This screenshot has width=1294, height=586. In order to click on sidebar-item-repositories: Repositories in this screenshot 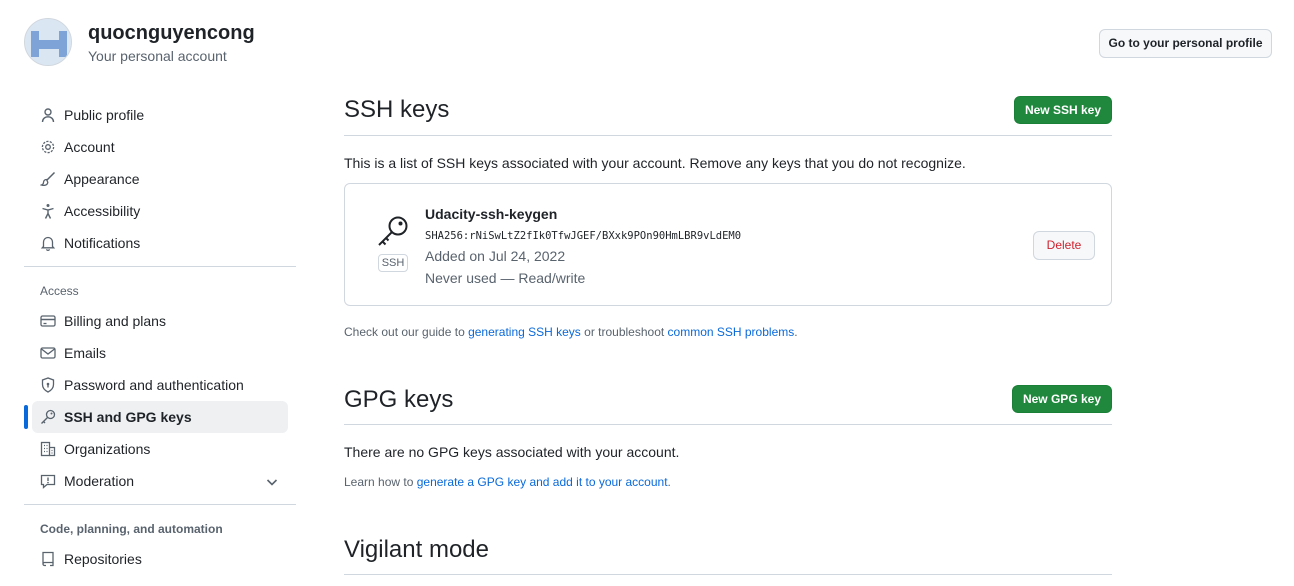, I will do `click(160, 559)`.